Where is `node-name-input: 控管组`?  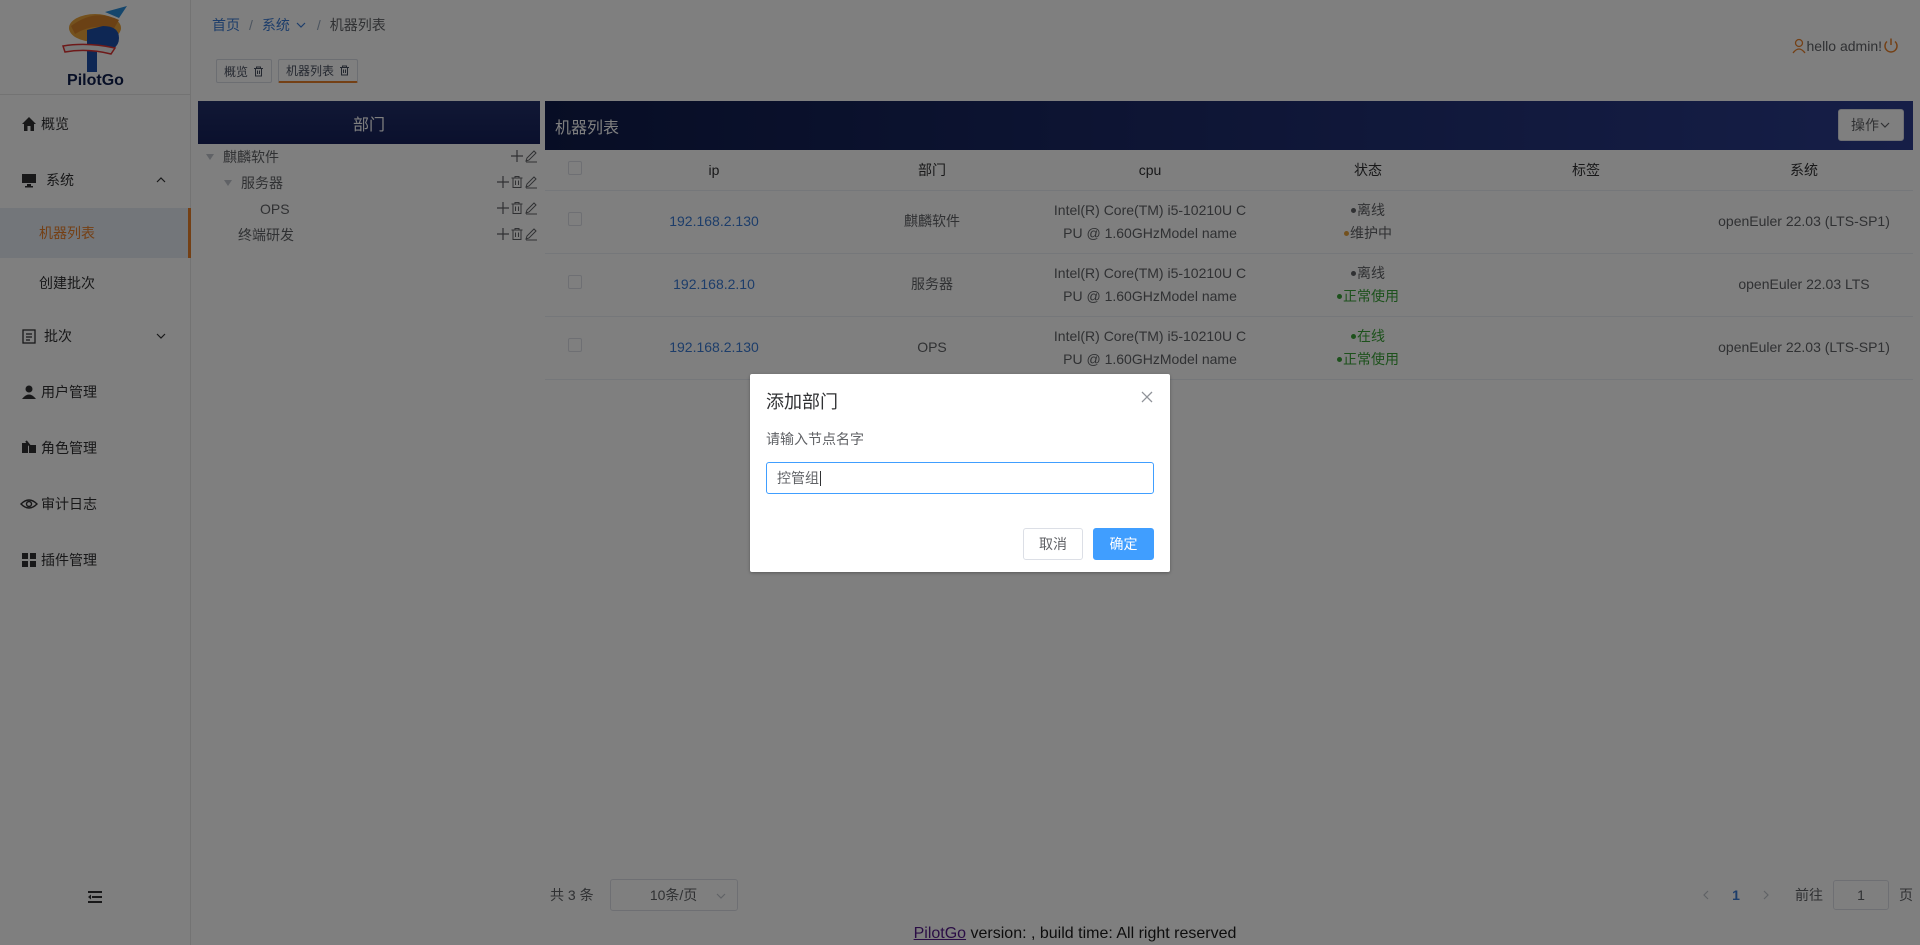
node-name-input: 控管组 is located at coordinates (960, 478).